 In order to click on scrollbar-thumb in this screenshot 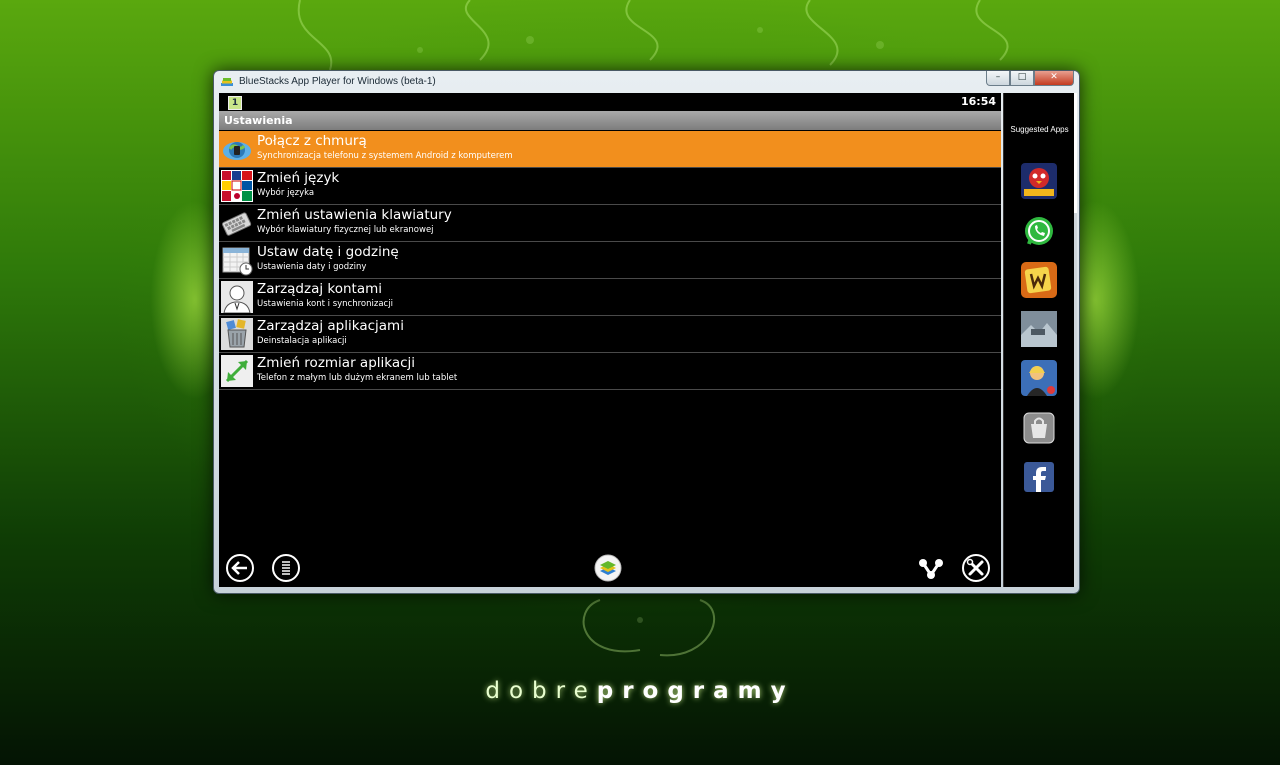, I will do `click(1075, 153)`.